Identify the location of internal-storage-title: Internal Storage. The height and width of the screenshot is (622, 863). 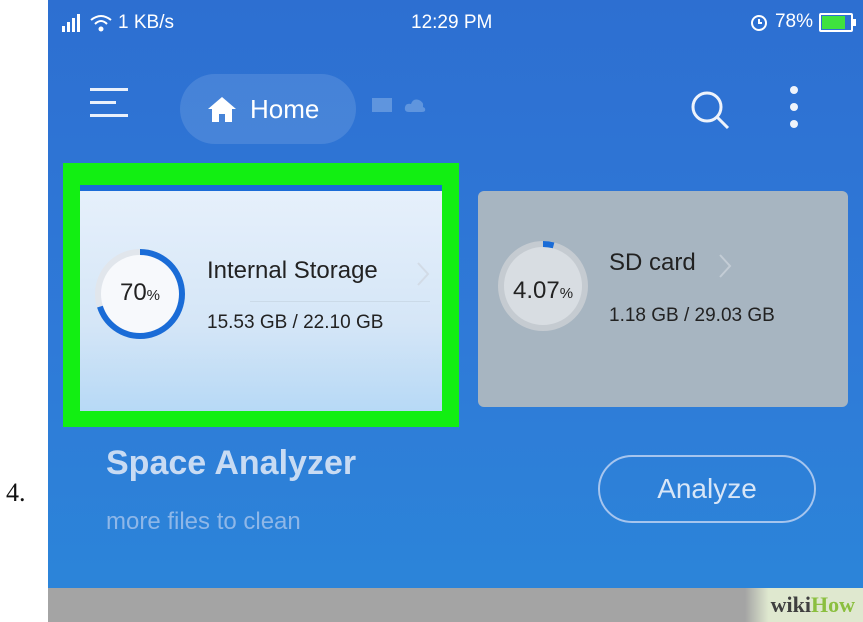
(292, 270).